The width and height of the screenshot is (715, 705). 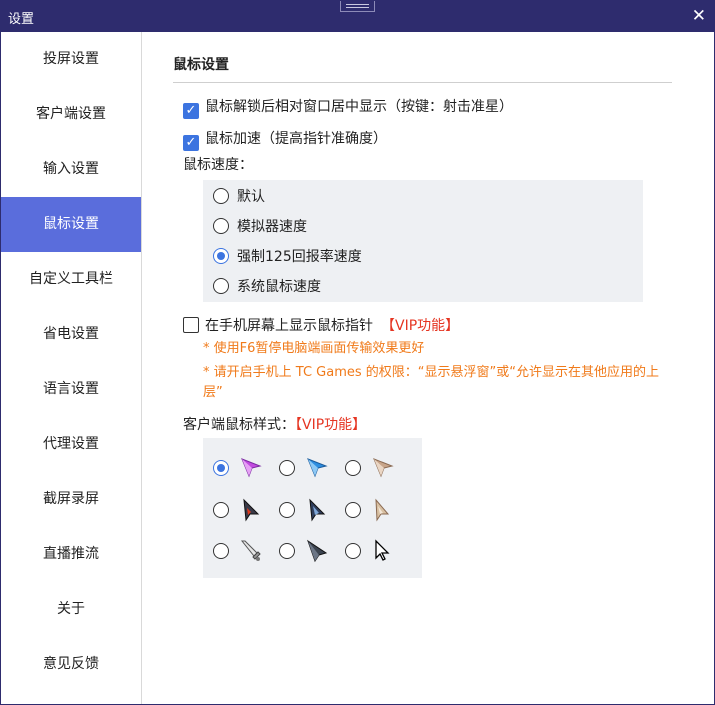 What do you see at coordinates (71, 279) in the screenshot?
I see `sidebar-item-toolbar: 自定义工具栏` at bounding box center [71, 279].